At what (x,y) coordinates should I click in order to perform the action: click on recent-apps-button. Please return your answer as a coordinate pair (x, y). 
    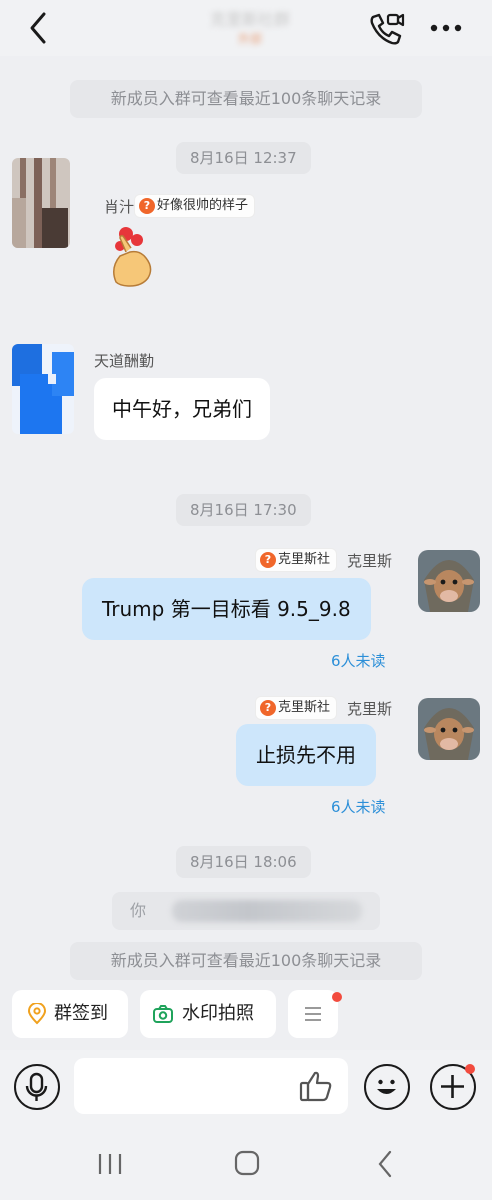
    Looking at the image, I should click on (110, 1164).